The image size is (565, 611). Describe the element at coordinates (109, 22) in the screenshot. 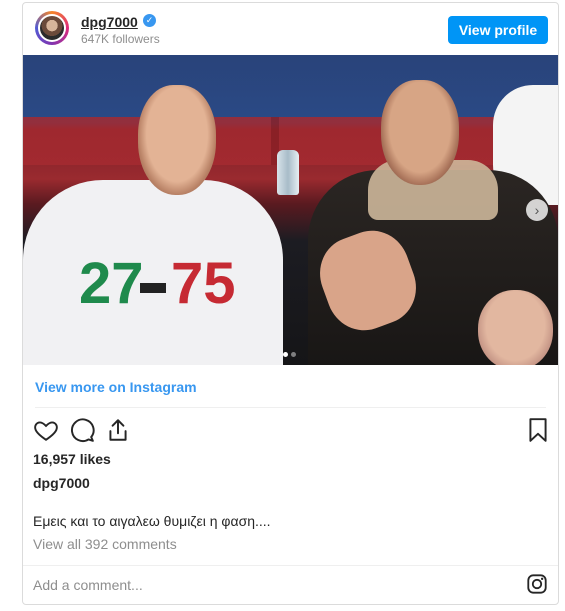

I see `username-link: dpg7000` at that location.